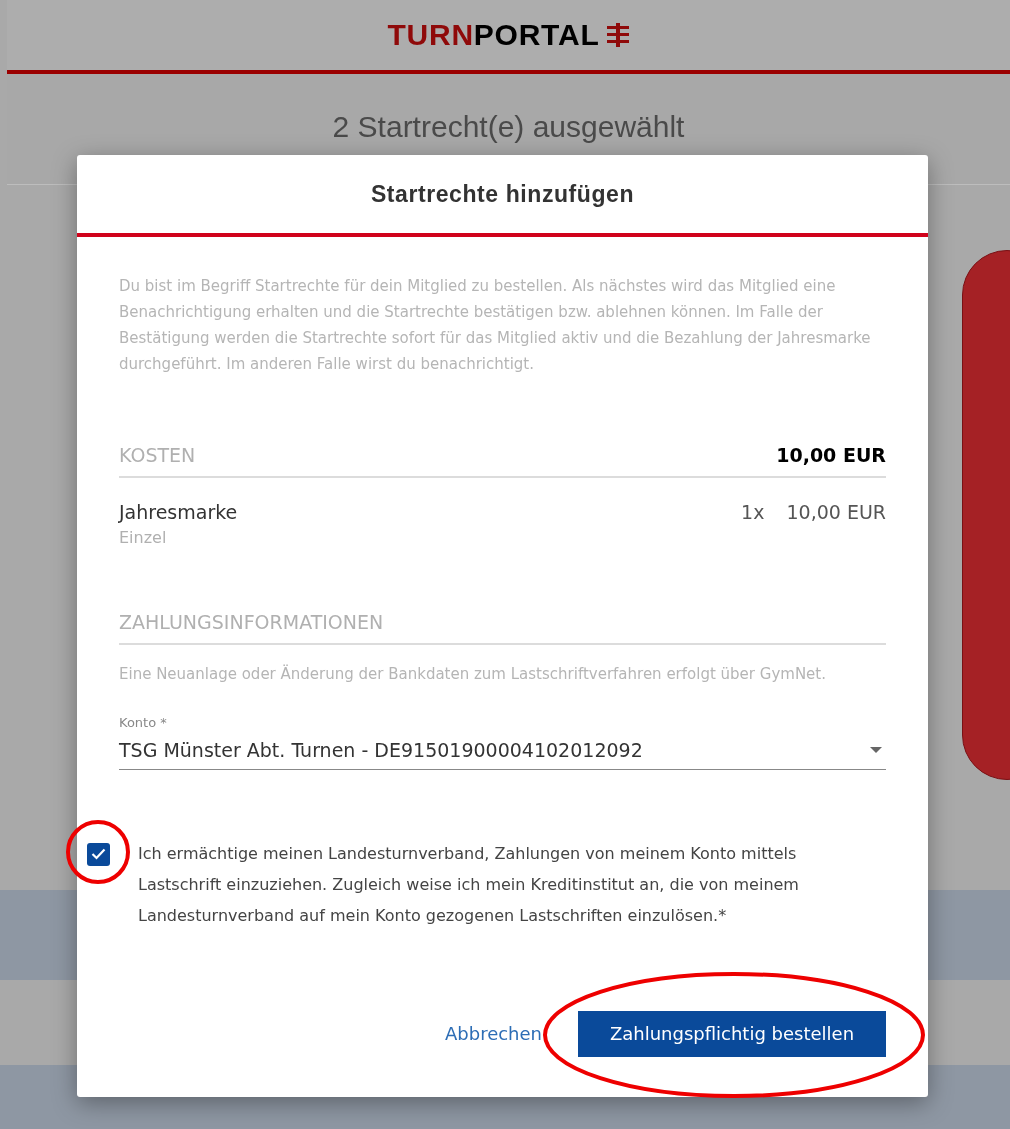 The image size is (1010, 1129). I want to click on checkmark-icon, so click(98, 854).